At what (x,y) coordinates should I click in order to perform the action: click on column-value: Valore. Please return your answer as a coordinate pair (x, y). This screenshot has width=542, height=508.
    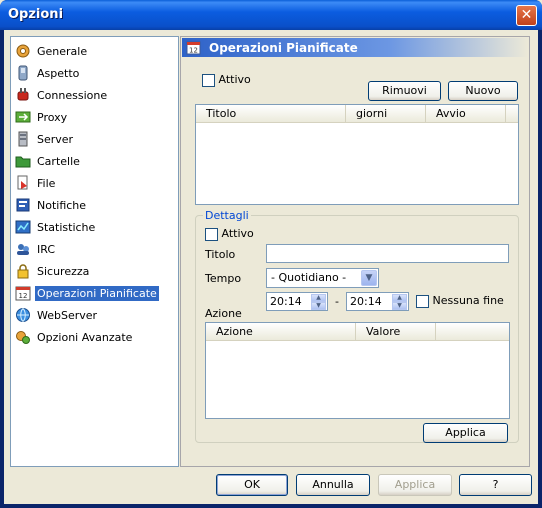
    Looking at the image, I should click on (396, 332).